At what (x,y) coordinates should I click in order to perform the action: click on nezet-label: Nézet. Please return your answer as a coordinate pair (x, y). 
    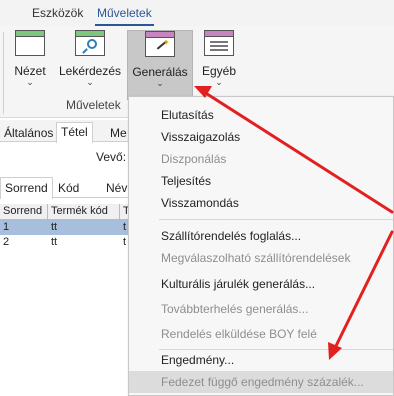
    Looking at the image, I should click on (30, 71).